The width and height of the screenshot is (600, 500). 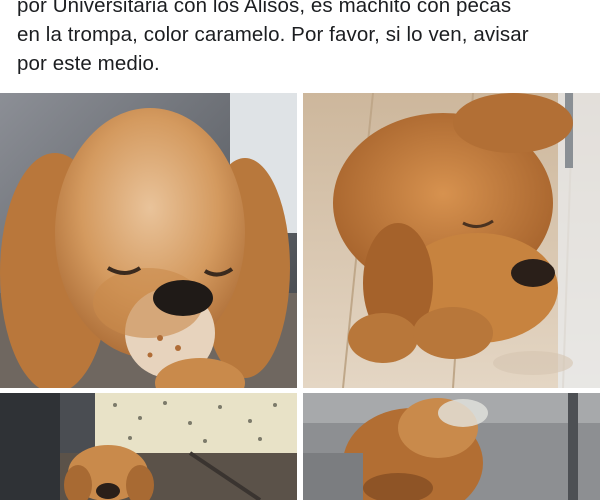 I want to click on post-text-line: por este medio., so click(x=88, y=63).